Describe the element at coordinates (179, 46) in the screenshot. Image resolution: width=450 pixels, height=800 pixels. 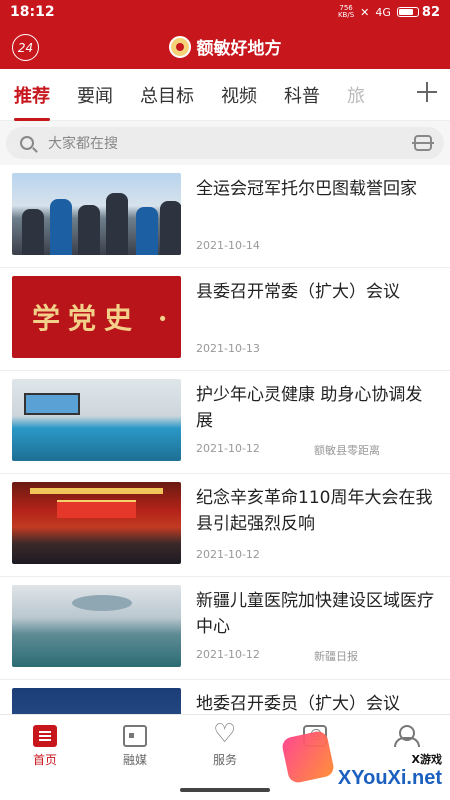
I see `emblem-icon` at that location.